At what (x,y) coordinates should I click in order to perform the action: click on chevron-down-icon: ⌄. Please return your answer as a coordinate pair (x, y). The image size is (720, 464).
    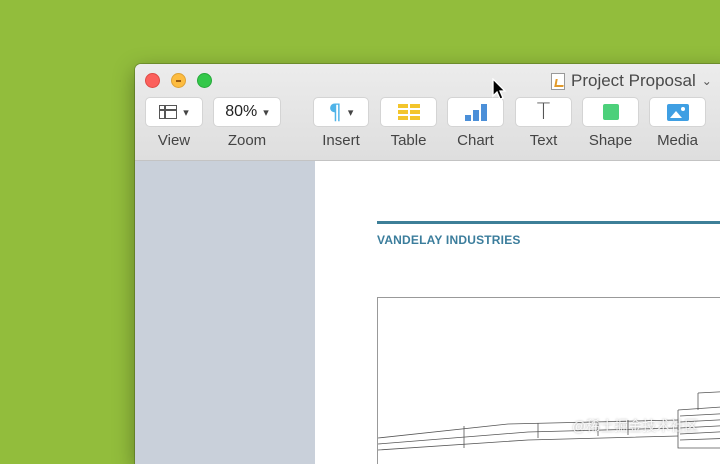
    Looking at the image, I should click on (706, 81).